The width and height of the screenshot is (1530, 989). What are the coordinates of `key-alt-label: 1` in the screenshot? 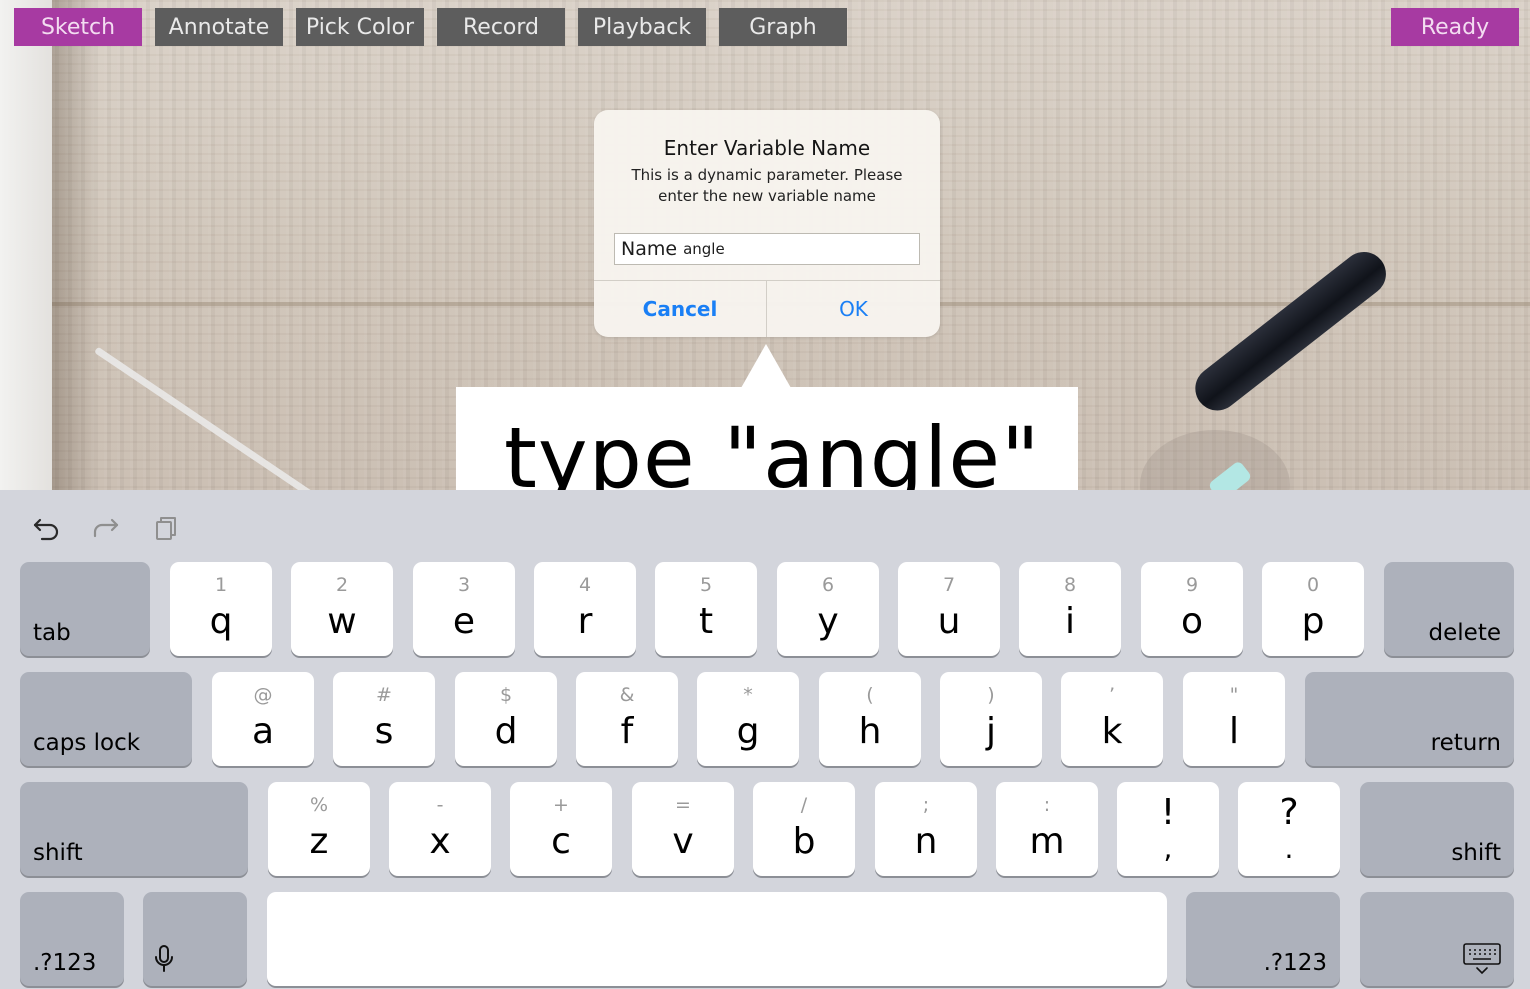 It's located at (221, 585).